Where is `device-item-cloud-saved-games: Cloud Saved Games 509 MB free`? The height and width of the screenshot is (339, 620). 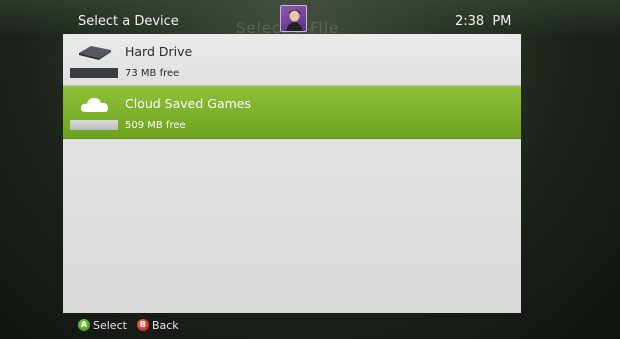
device-item-cloud-saved-games: Cloud Saved Games 509 MB free is located at coordinates (292, 112).